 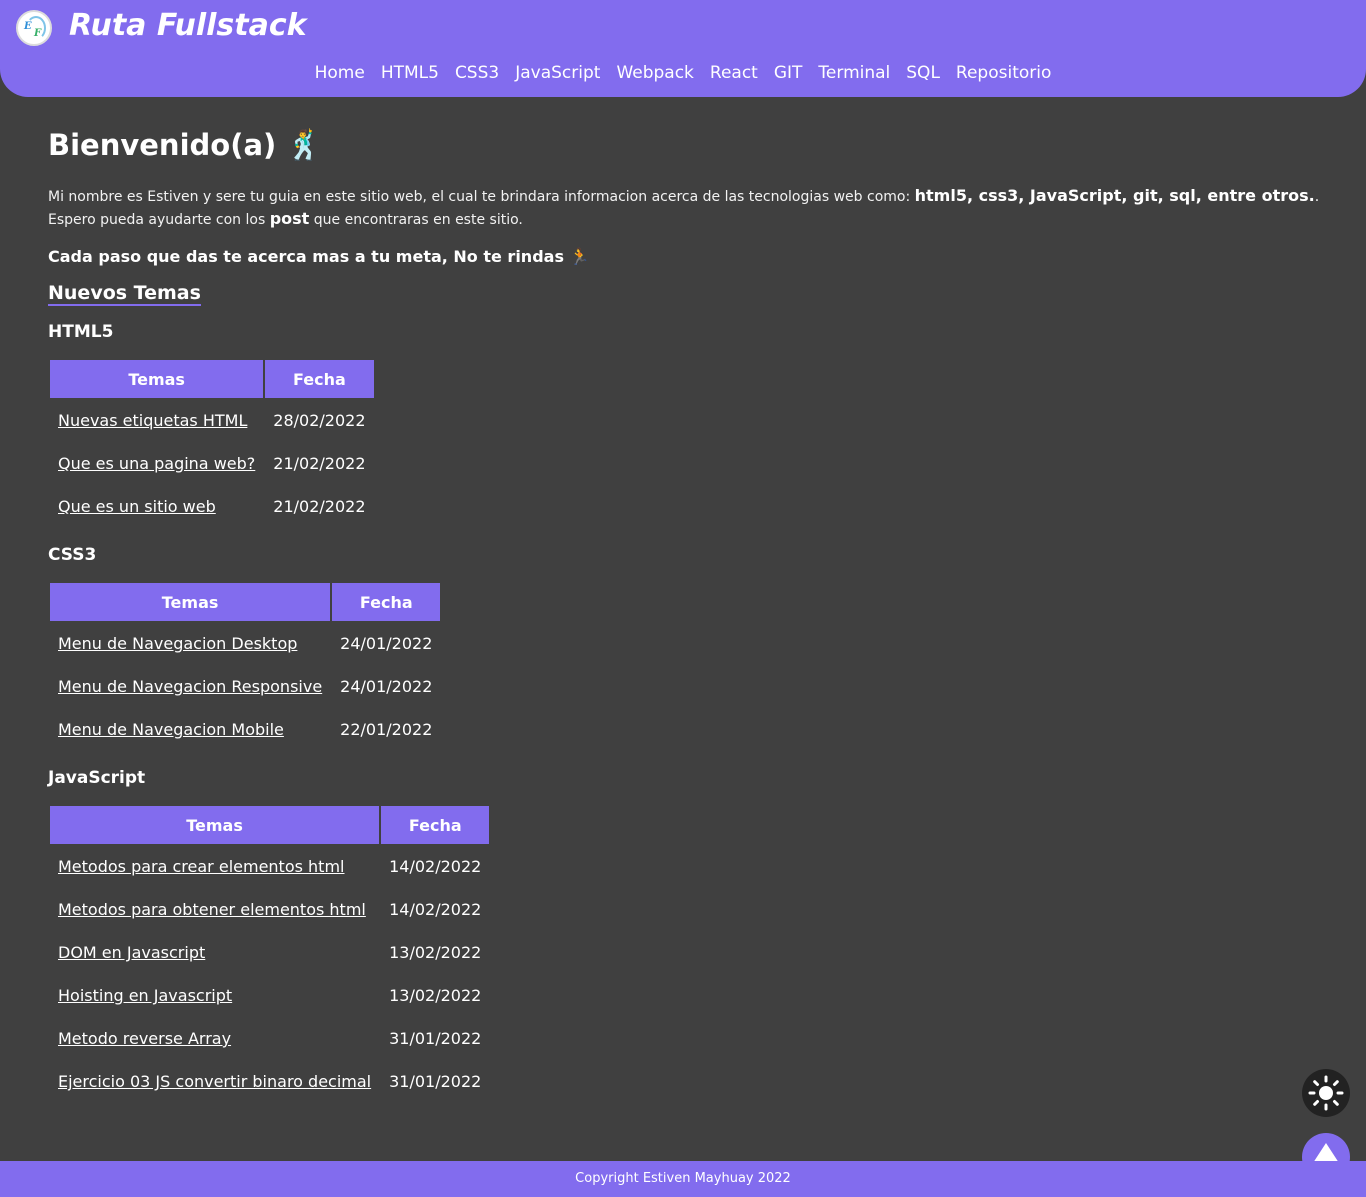 What do you see at coordinates (1003, 76) in the screenshot?
I see `nav-link-repositorio: Repositorio` at bounding box center [1003, 76].